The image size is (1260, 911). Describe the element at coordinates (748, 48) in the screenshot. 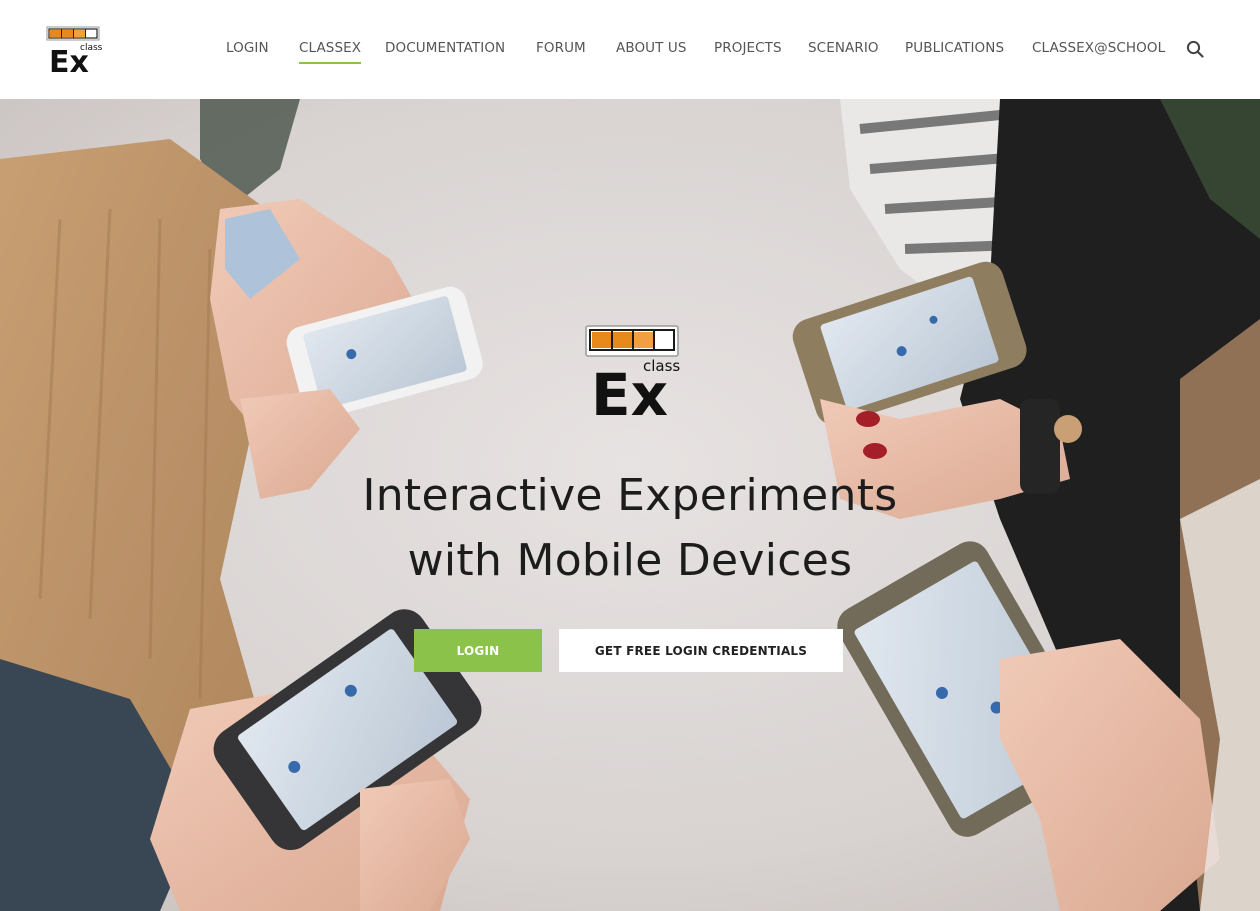

I see `nav-projects: PROJECTS` at that location.